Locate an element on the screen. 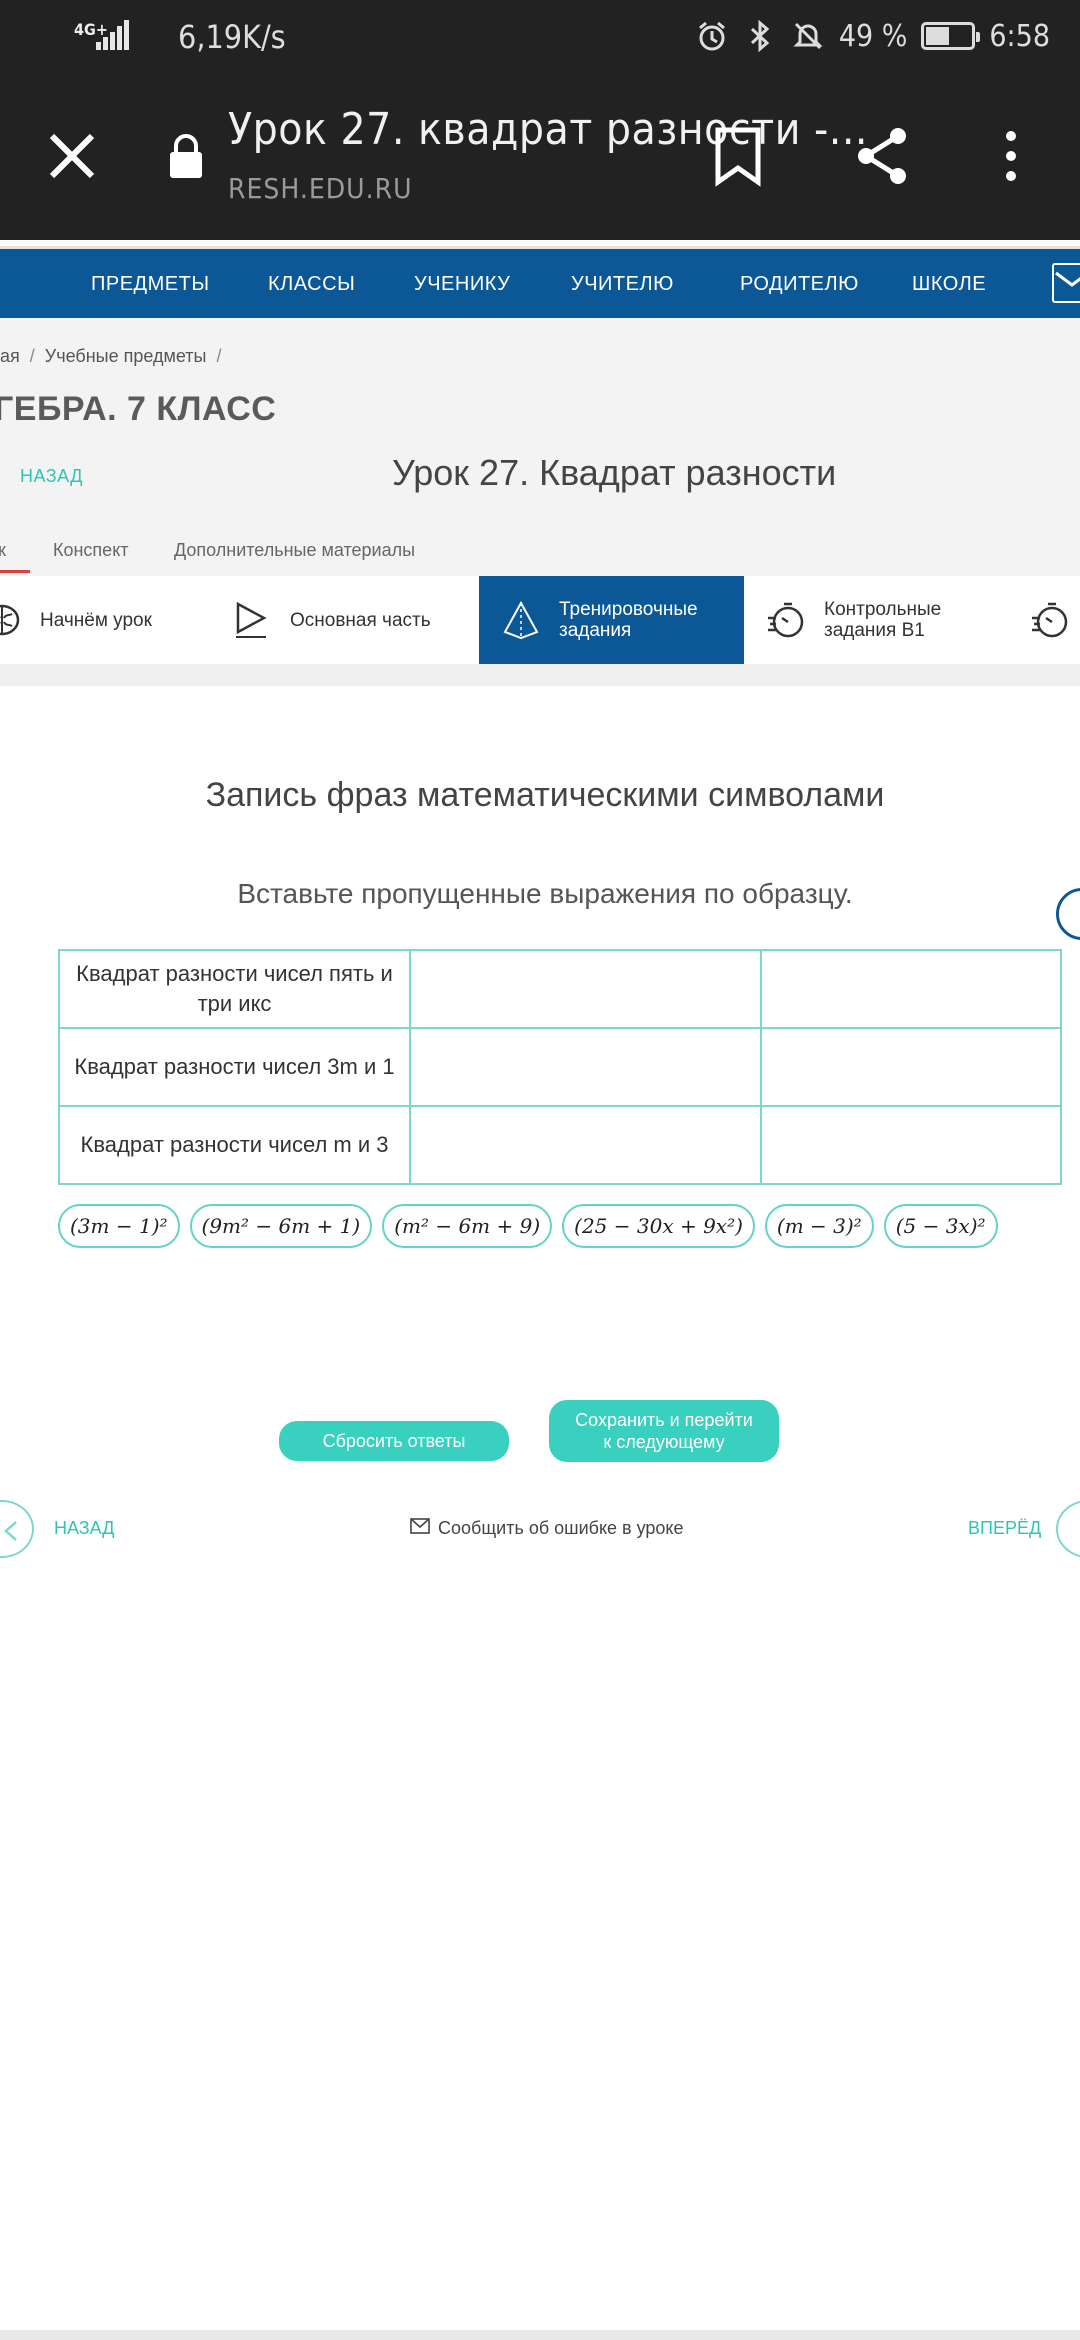 This screenshot has width=1080, height=2340. nav-item-student: УЧЕНИКУ is located at coordinates (462, 284).